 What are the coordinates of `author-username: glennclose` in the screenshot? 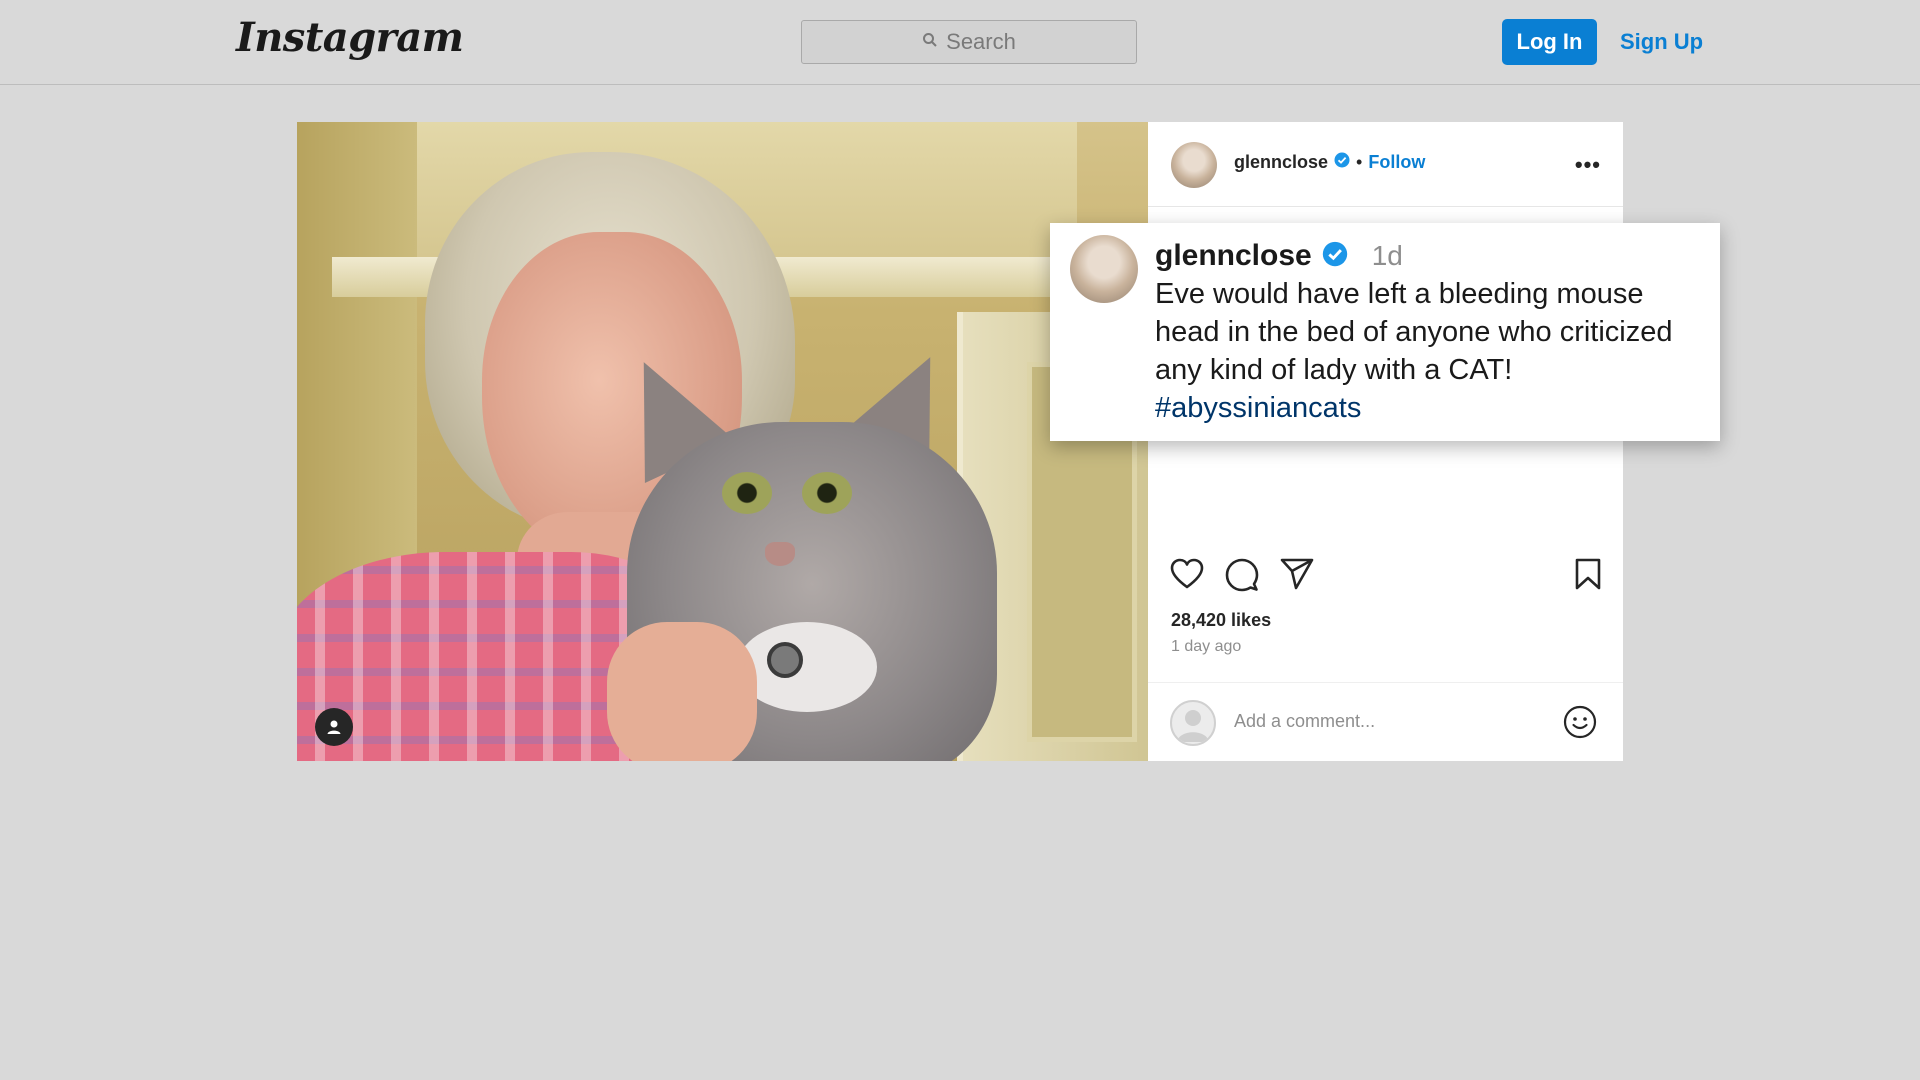 It's located at (1281, 162).